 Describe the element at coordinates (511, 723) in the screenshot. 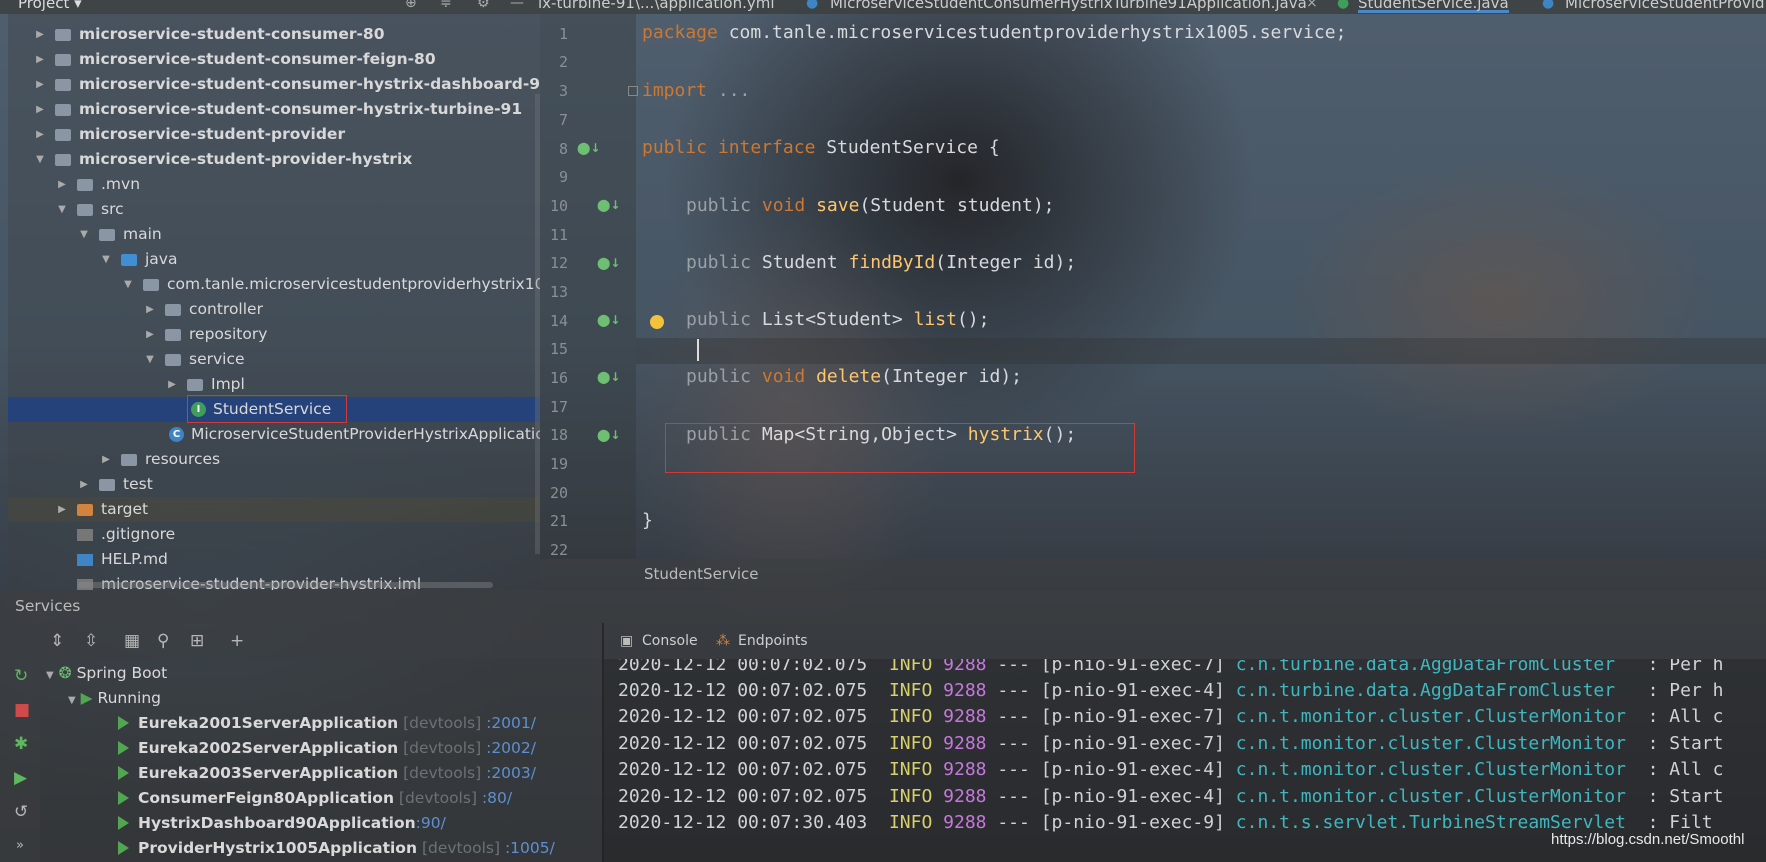

I see `port-link: :2001/` at that location.